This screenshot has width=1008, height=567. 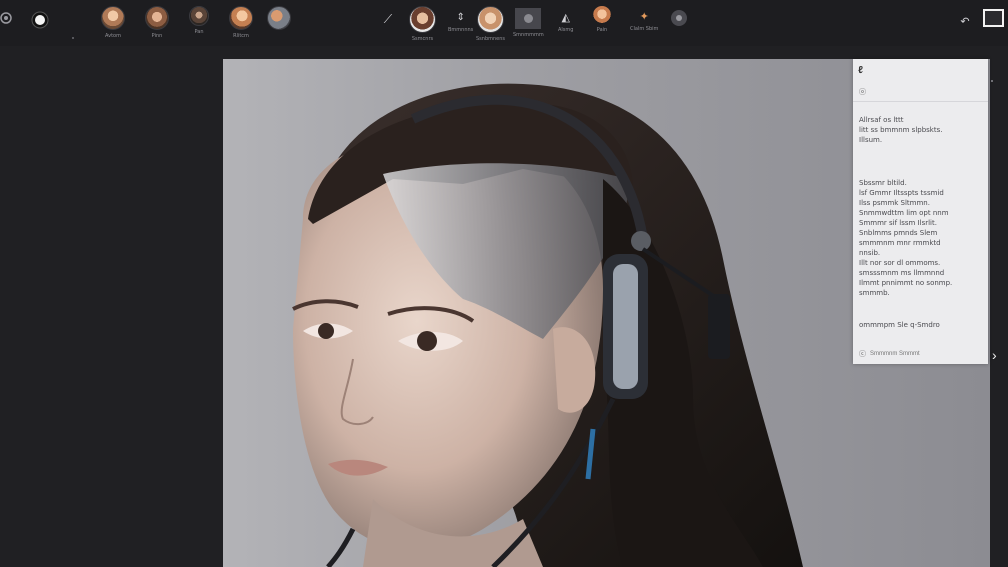 I want to click on panel-footer: ⓒ Smmmnm Smmmt, so click(x=889, y=354).